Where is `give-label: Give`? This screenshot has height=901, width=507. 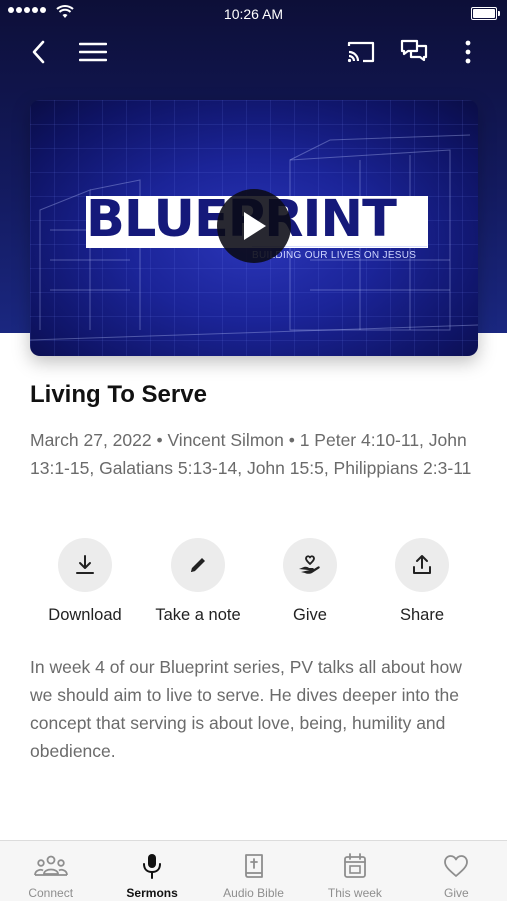
give-label: Give is located at coordinates (310, 615).